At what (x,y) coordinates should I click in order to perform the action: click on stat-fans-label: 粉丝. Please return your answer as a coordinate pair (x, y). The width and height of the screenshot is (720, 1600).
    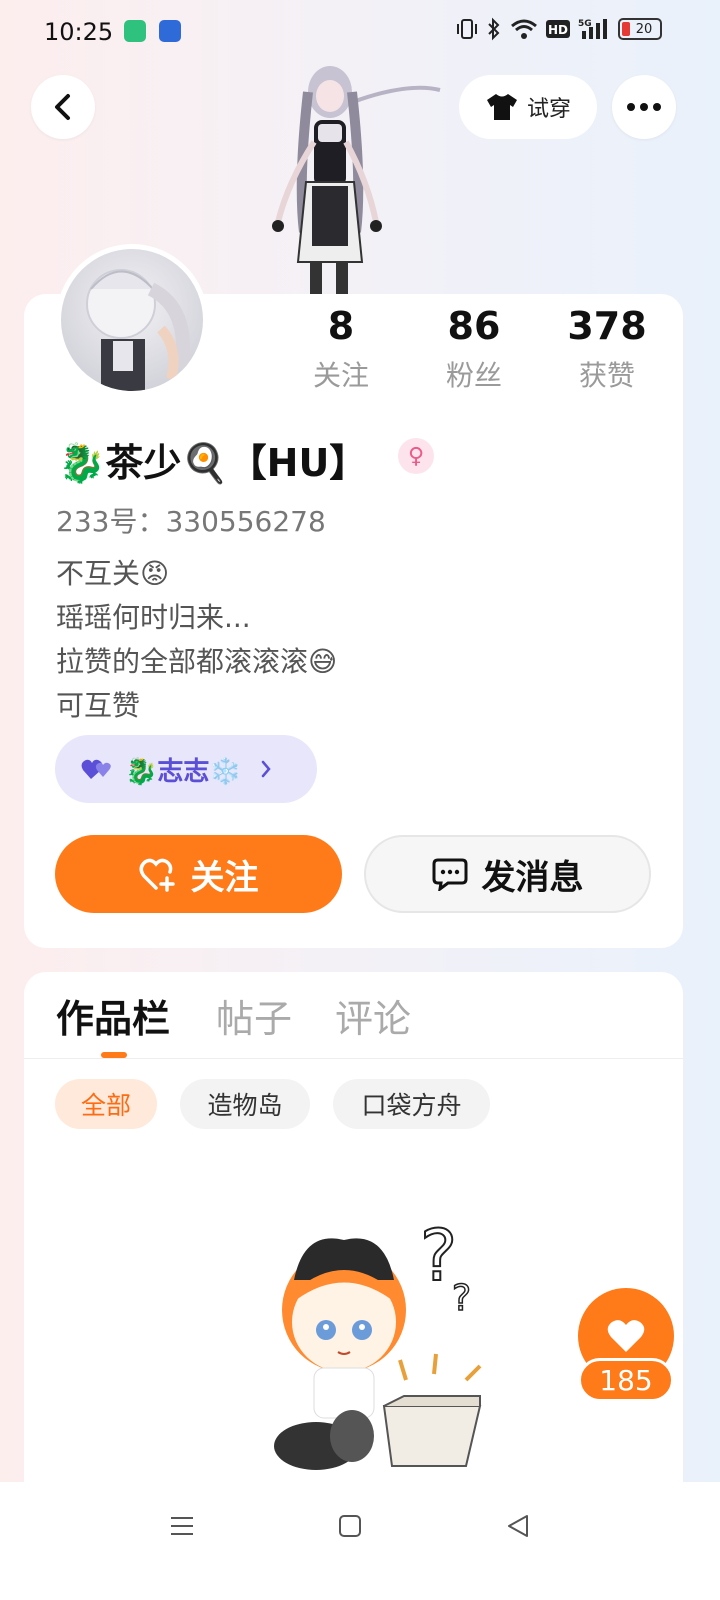
    Looking at the image, I should click on (473, 375).